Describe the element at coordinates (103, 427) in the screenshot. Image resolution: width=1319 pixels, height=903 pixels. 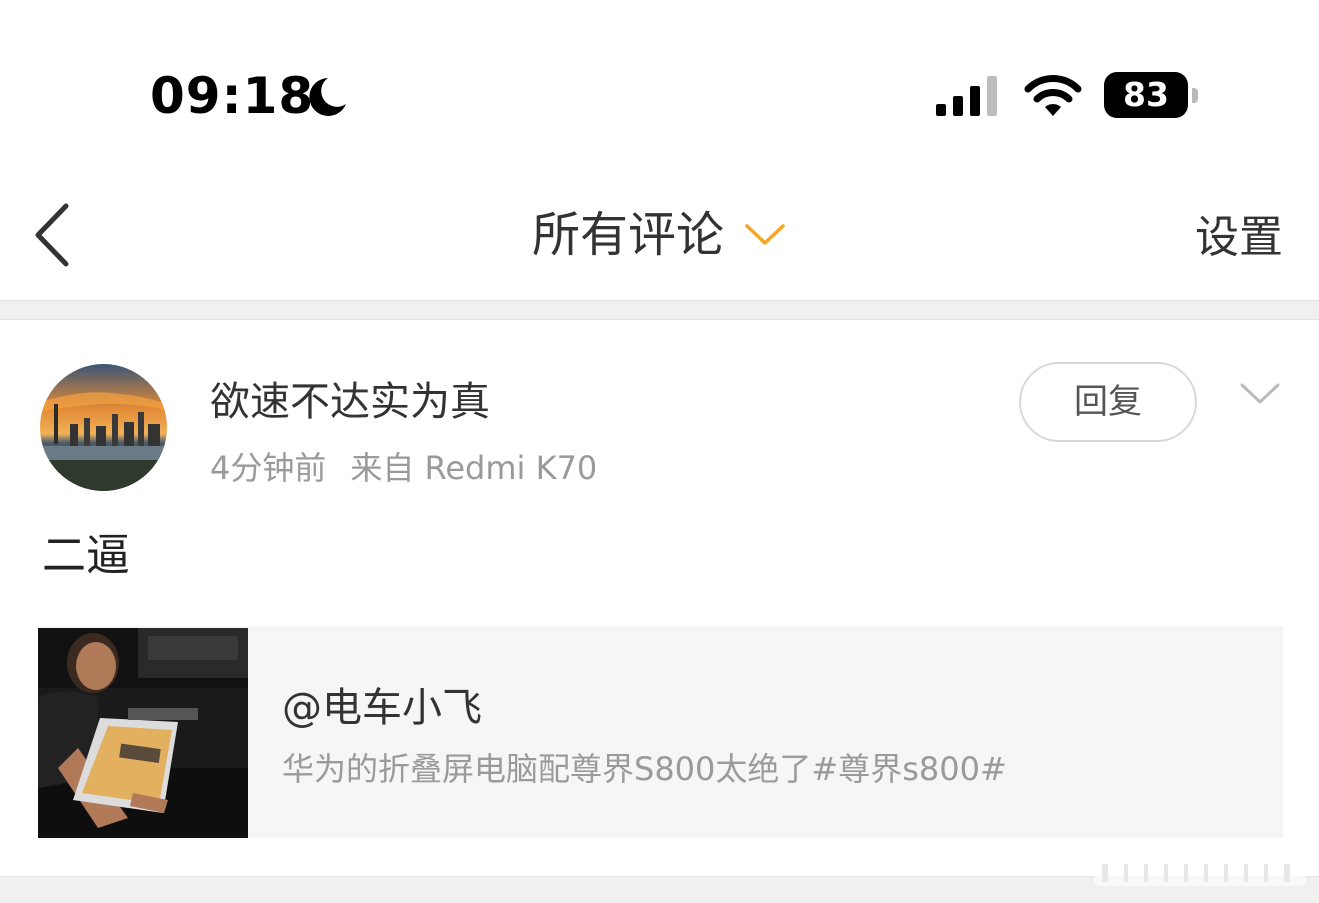
I see `avatar` at that location.